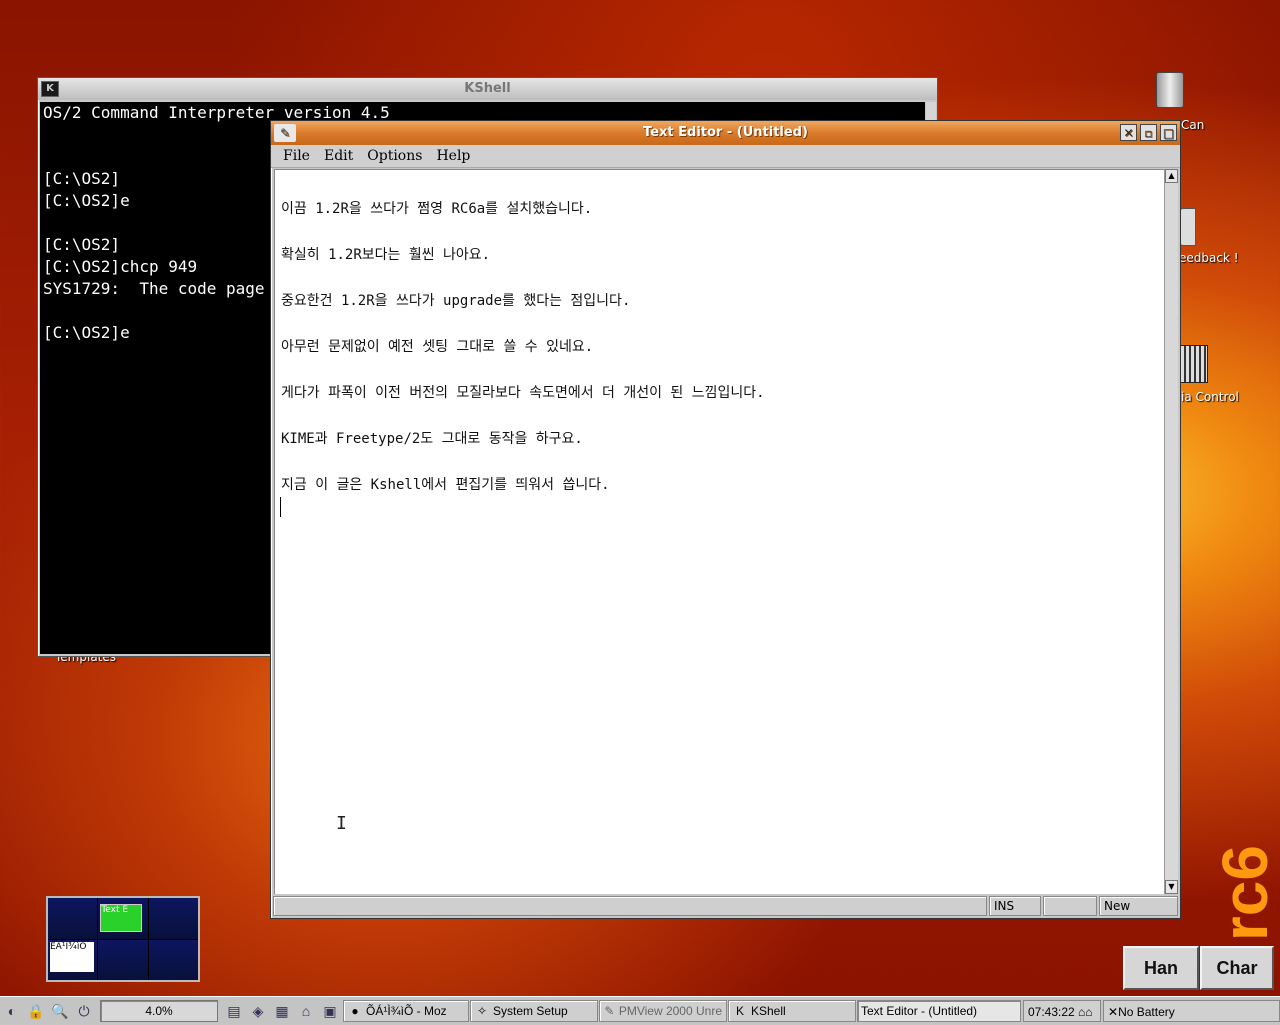 This screenshot has height=1025, width=1280. I want to click on pager-thumb-editor: Text E, so click(121, 918).